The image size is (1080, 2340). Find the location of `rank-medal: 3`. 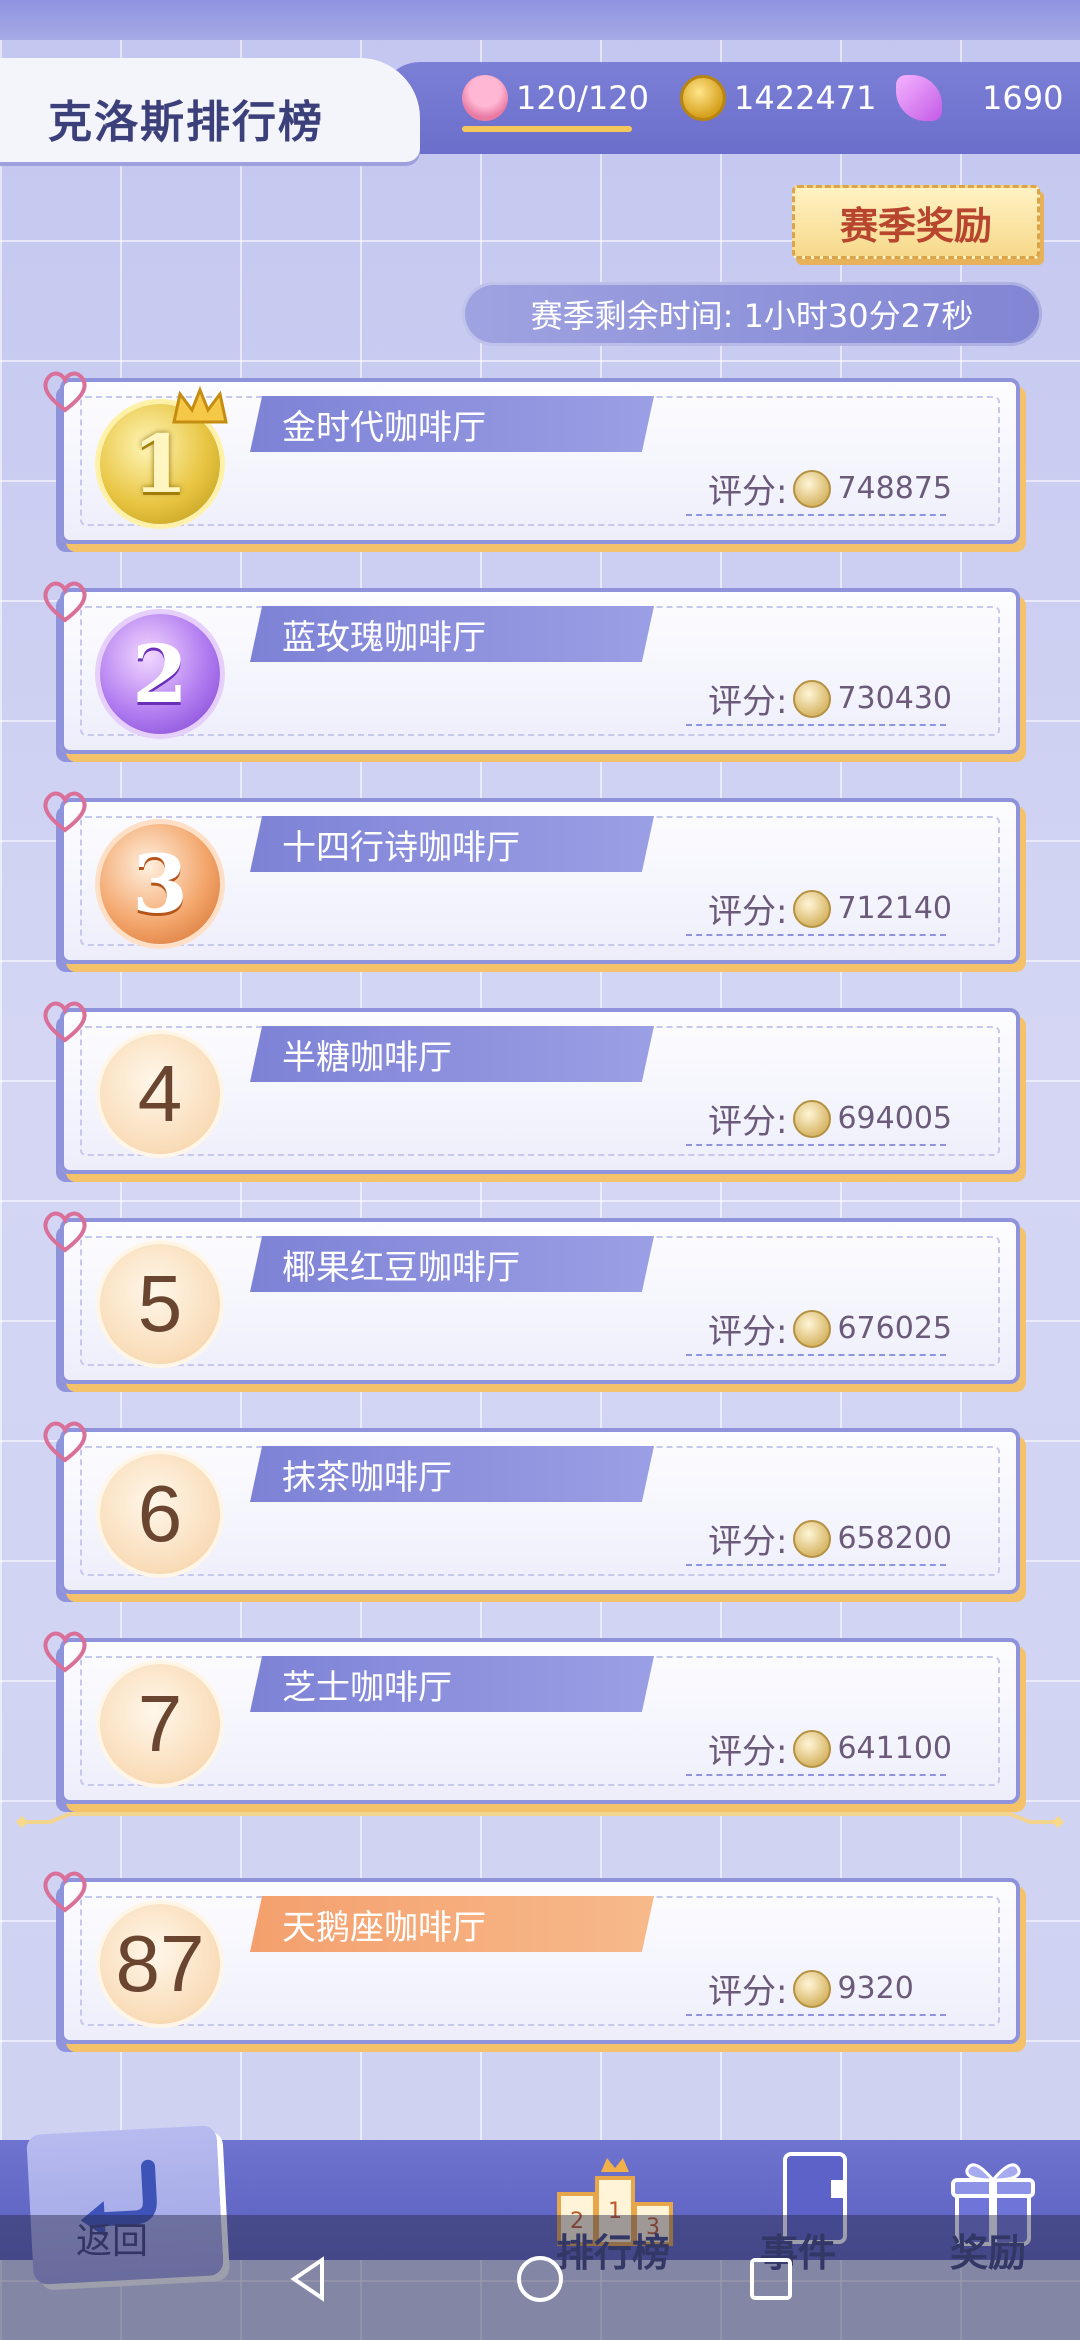

rank-medal: 3 is located at coordinates (160, 884).